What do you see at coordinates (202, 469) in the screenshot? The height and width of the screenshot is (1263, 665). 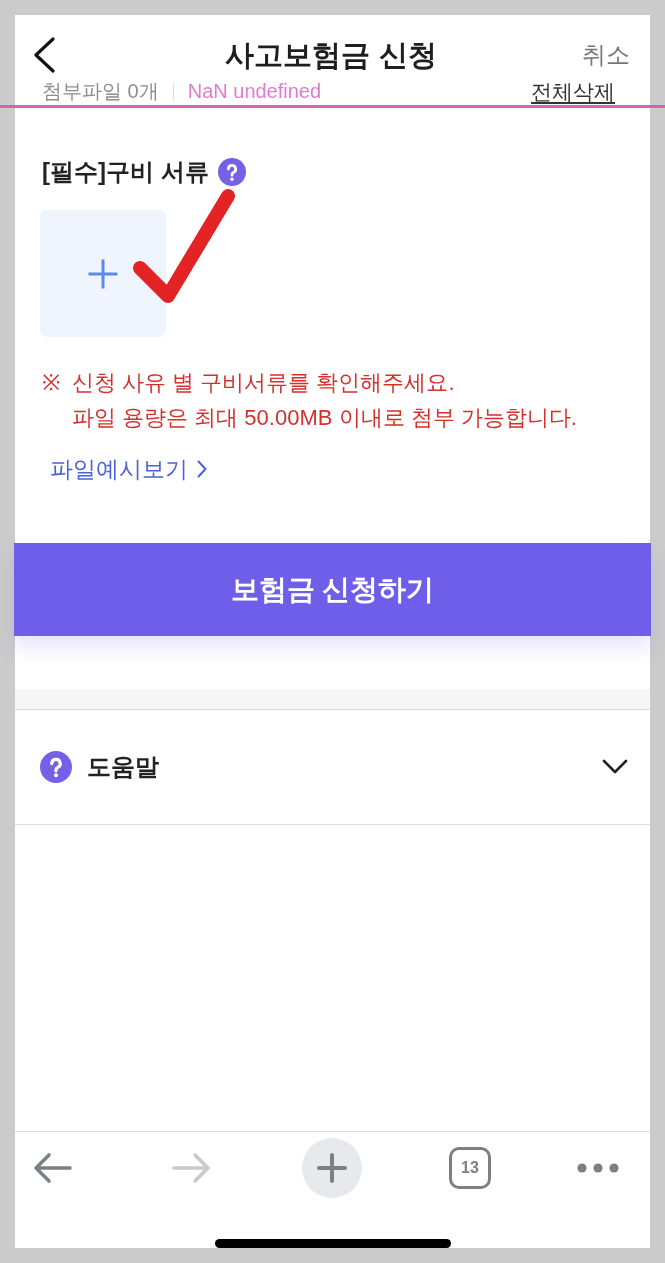 I see `chevron-right-icon` at bounding box center [202, 469].